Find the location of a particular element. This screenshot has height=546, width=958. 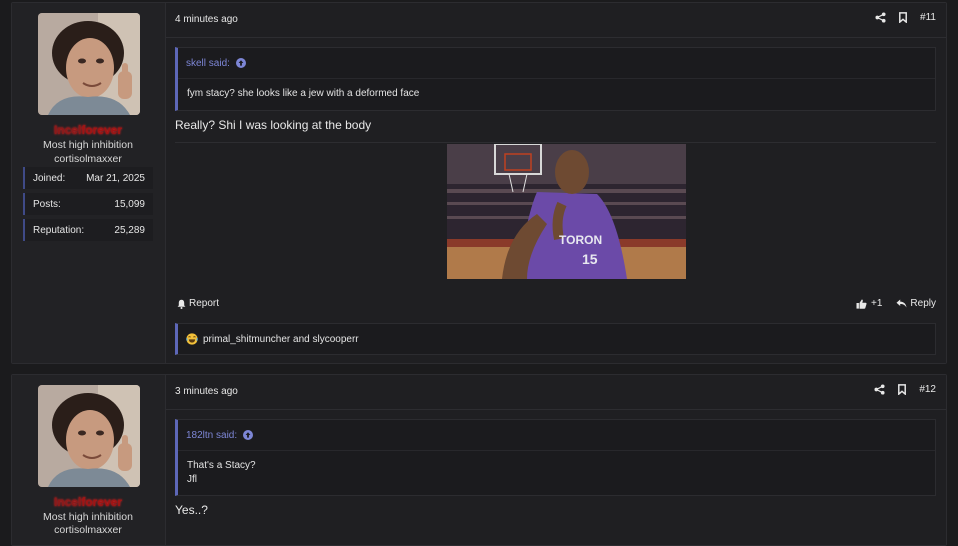

quote-header: skell said: is located at coordinates (556, 63).